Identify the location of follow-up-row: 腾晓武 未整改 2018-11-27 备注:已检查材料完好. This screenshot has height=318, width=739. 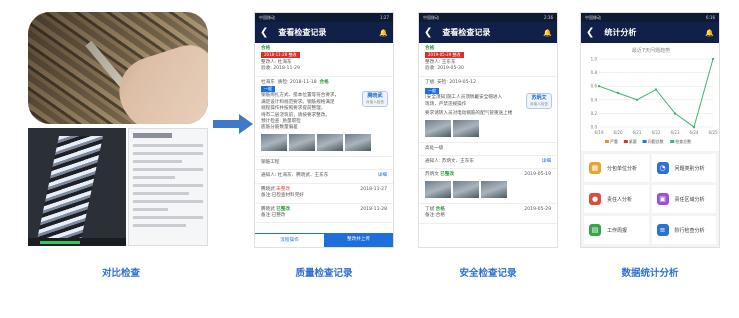
(324, 194).